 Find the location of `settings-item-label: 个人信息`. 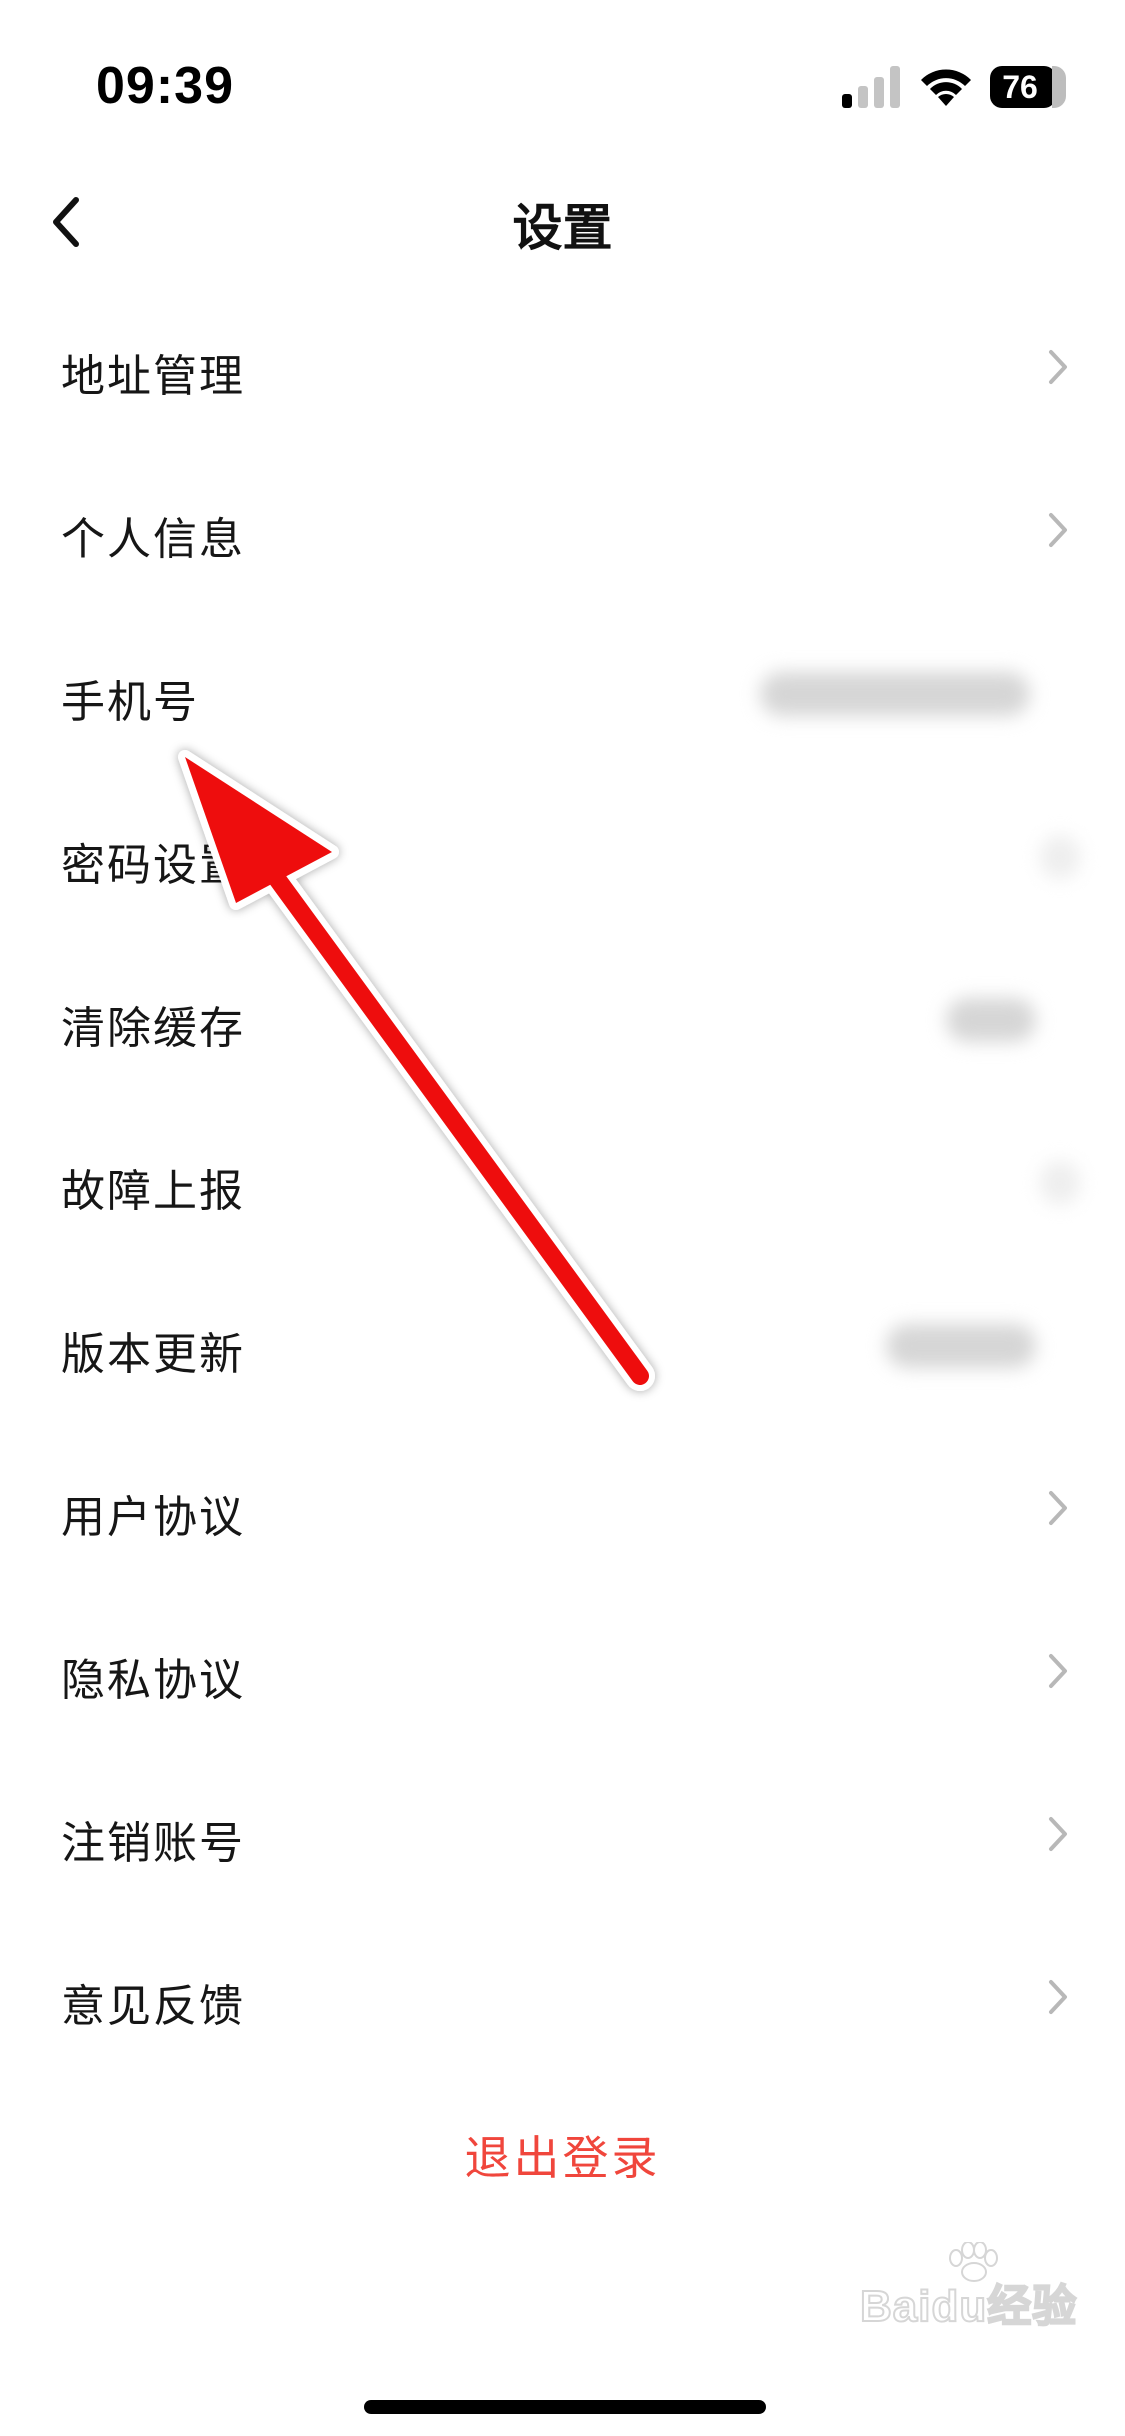

settings-item-label: 个人信息 is located at coordinates (153, 539).